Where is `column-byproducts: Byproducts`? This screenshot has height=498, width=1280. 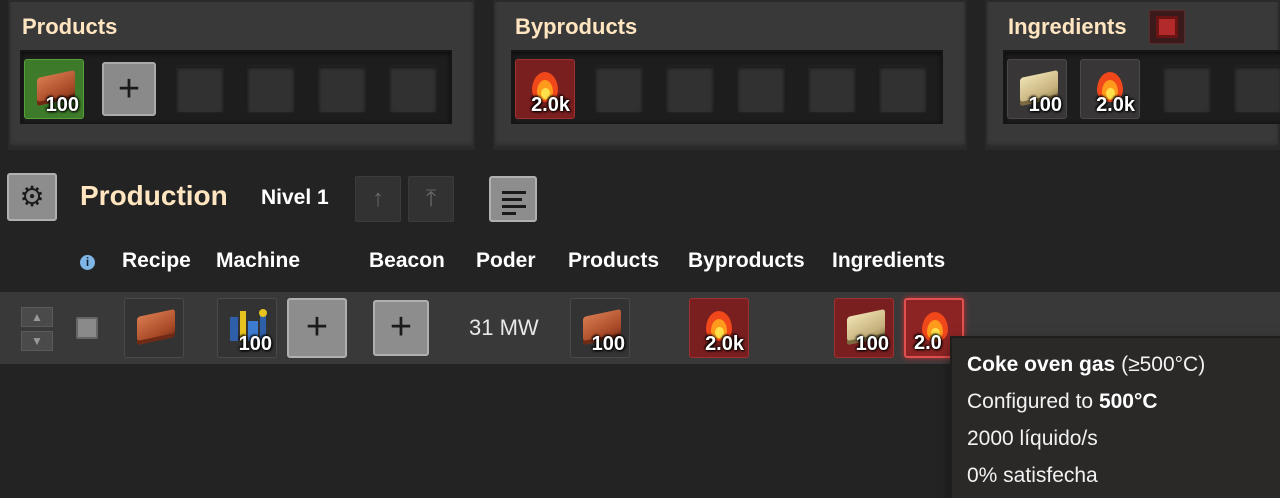 column-byproducts: Byproducts is located at coordinates (746, 260).